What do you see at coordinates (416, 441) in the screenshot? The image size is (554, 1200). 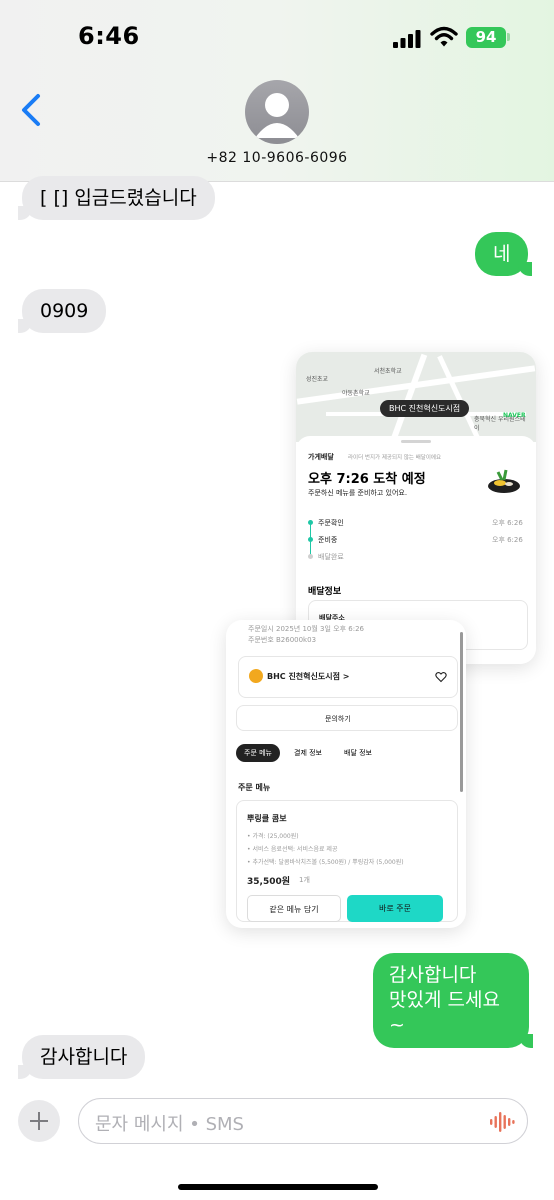 I see `sheet-handle` at bounding box center [416, 441].